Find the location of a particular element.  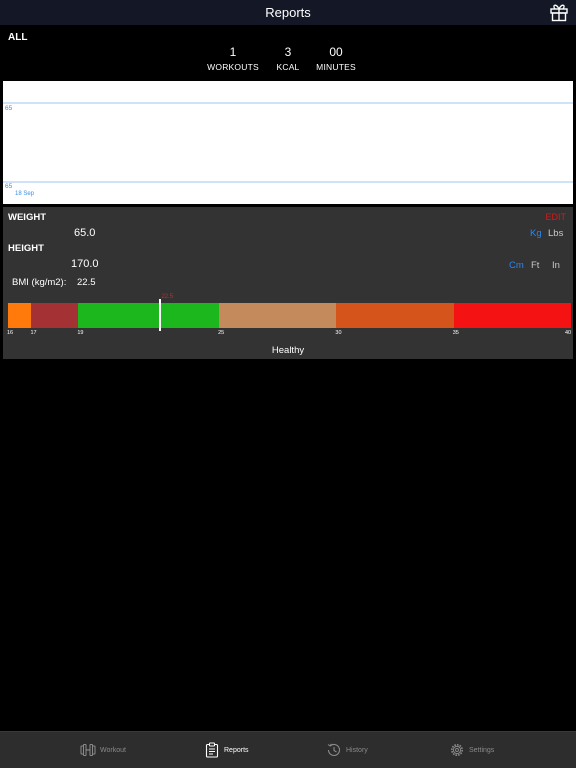

stat-minutes: 00 MINUTES is located at coordinates (336, 58).